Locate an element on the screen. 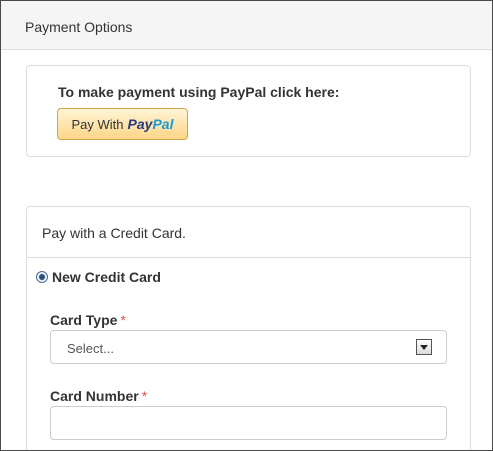  card-number-label-text: Card Number is located at coordinates (94, 396).